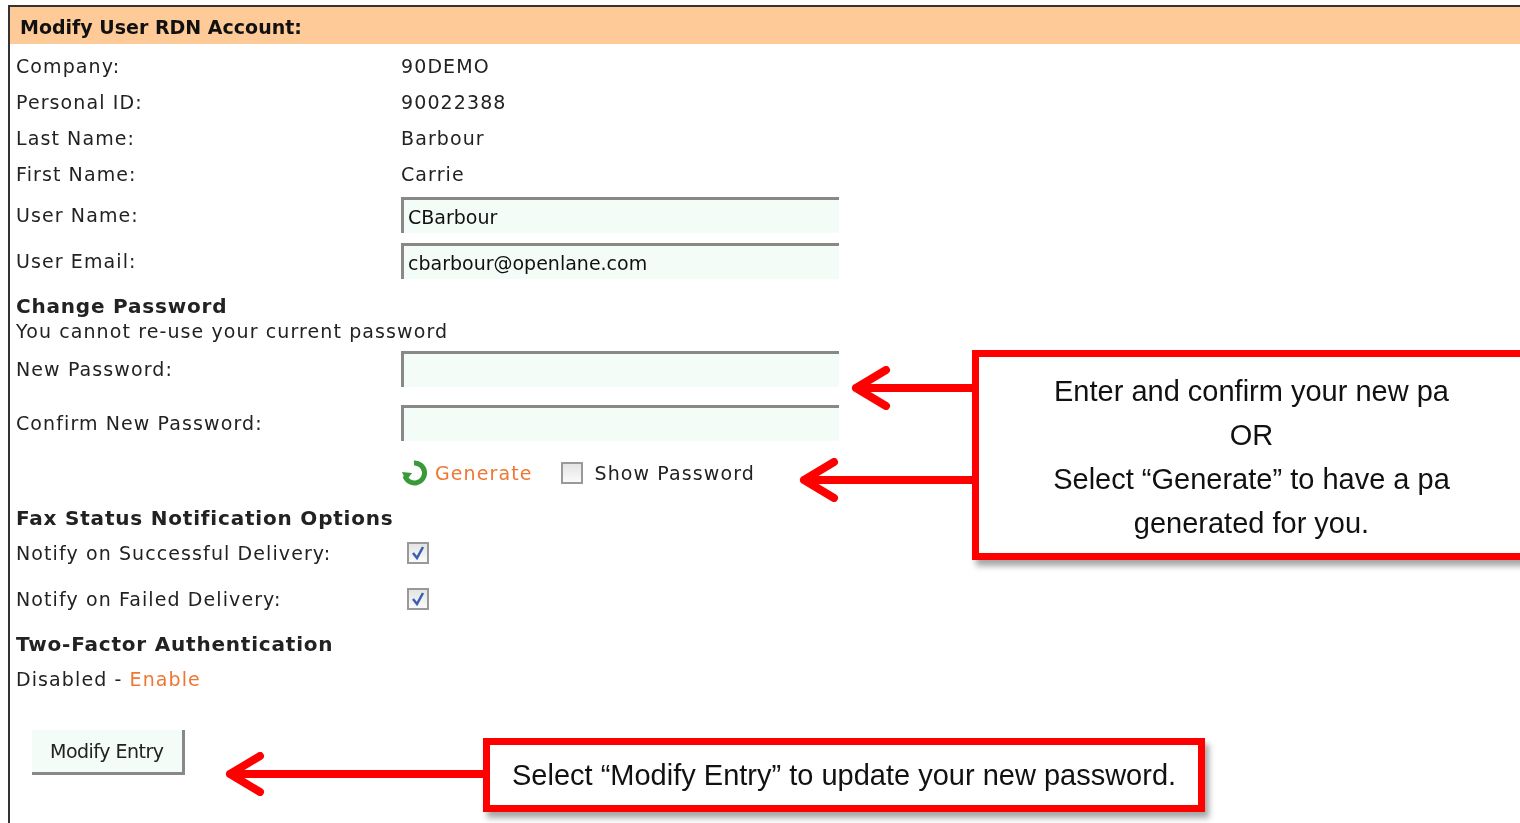 The height and width of the screenshot is (823, 1520). I want to click on field-value: Barbour, so click(443, 138).